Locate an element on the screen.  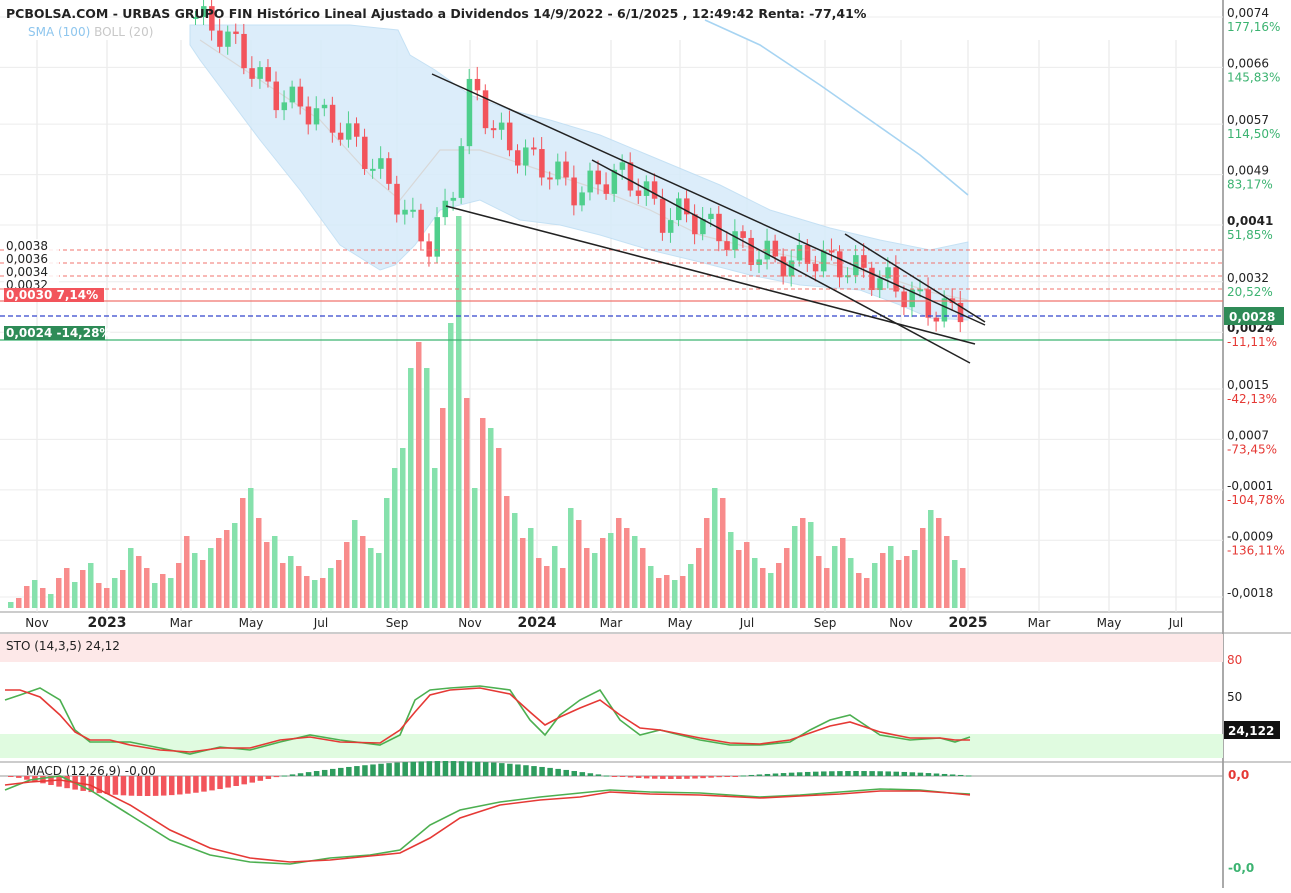
level-label: 0,0034 is located at coordinates (27, 272).